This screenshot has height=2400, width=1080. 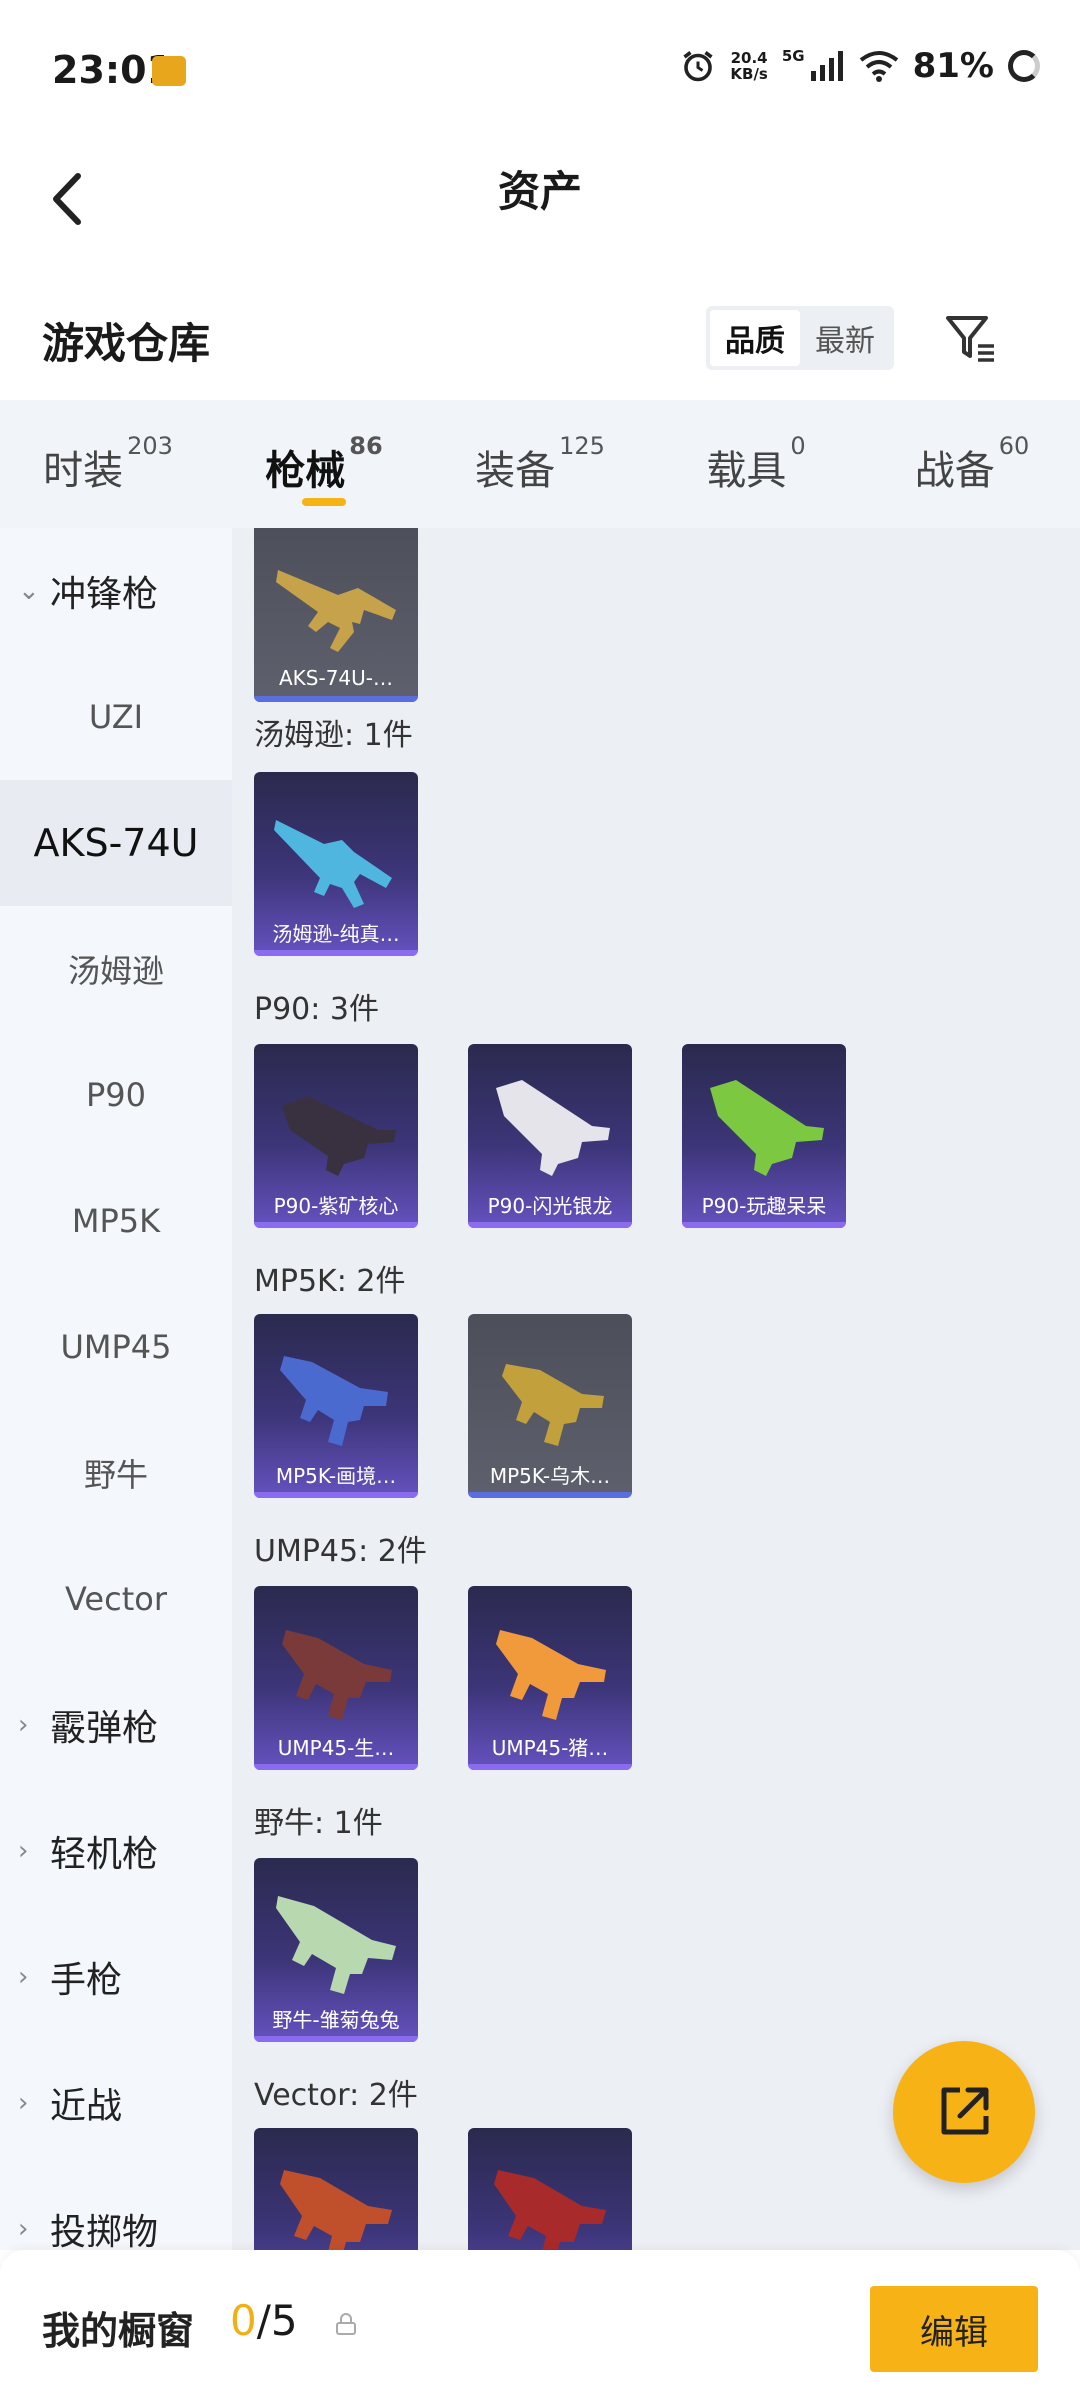 What do you see at coordinates (1024, 66) in the screenshot?
I see `battery-ring-icon` at bounding box center [1024, 66].